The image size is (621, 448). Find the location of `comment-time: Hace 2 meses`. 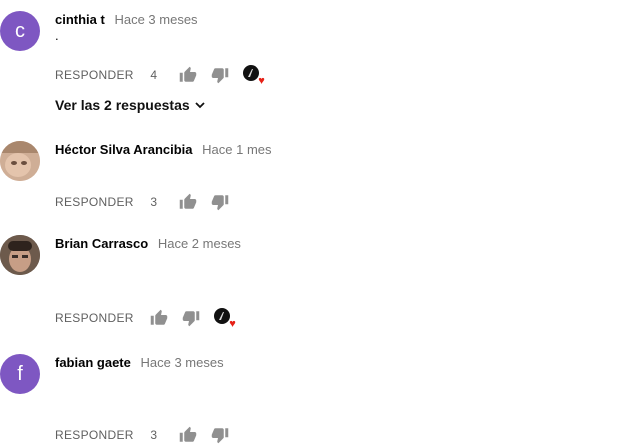

comment-time: Hace 2 meses is located at coordinates (199, 243).